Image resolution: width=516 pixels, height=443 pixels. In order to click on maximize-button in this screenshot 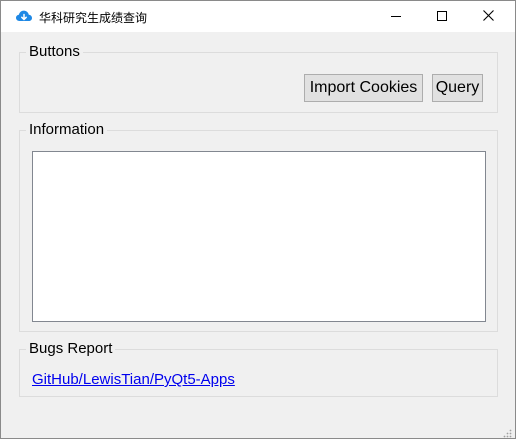, I will do `click(442, 16)`.